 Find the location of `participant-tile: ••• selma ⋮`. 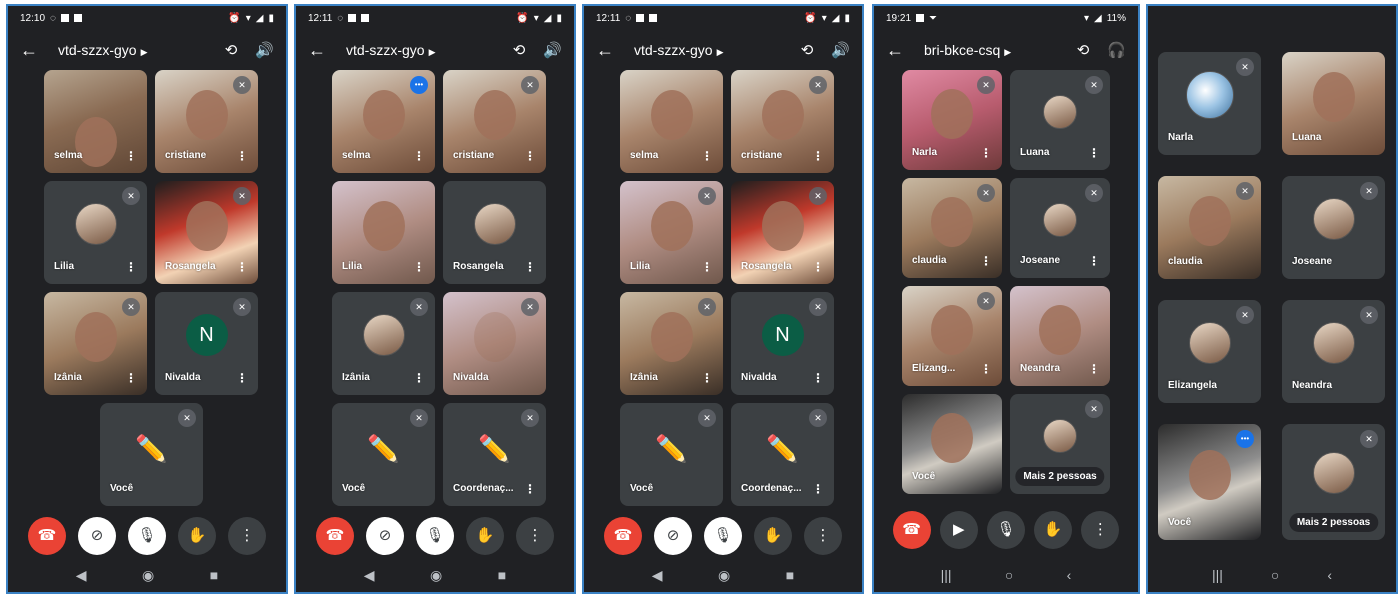

participant-tile: ••• selma ⋮ is located at coordinates (383, 121).